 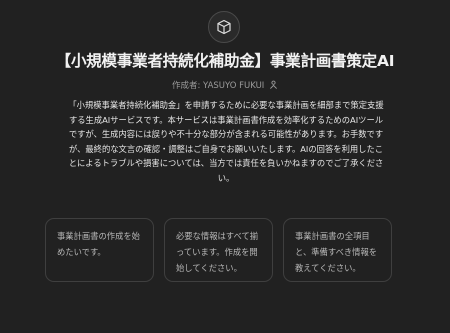 I want to click on conversation-starter: 必要な情報はすべて揃っています。作成を開始してください。, so click(x=218, y=250).